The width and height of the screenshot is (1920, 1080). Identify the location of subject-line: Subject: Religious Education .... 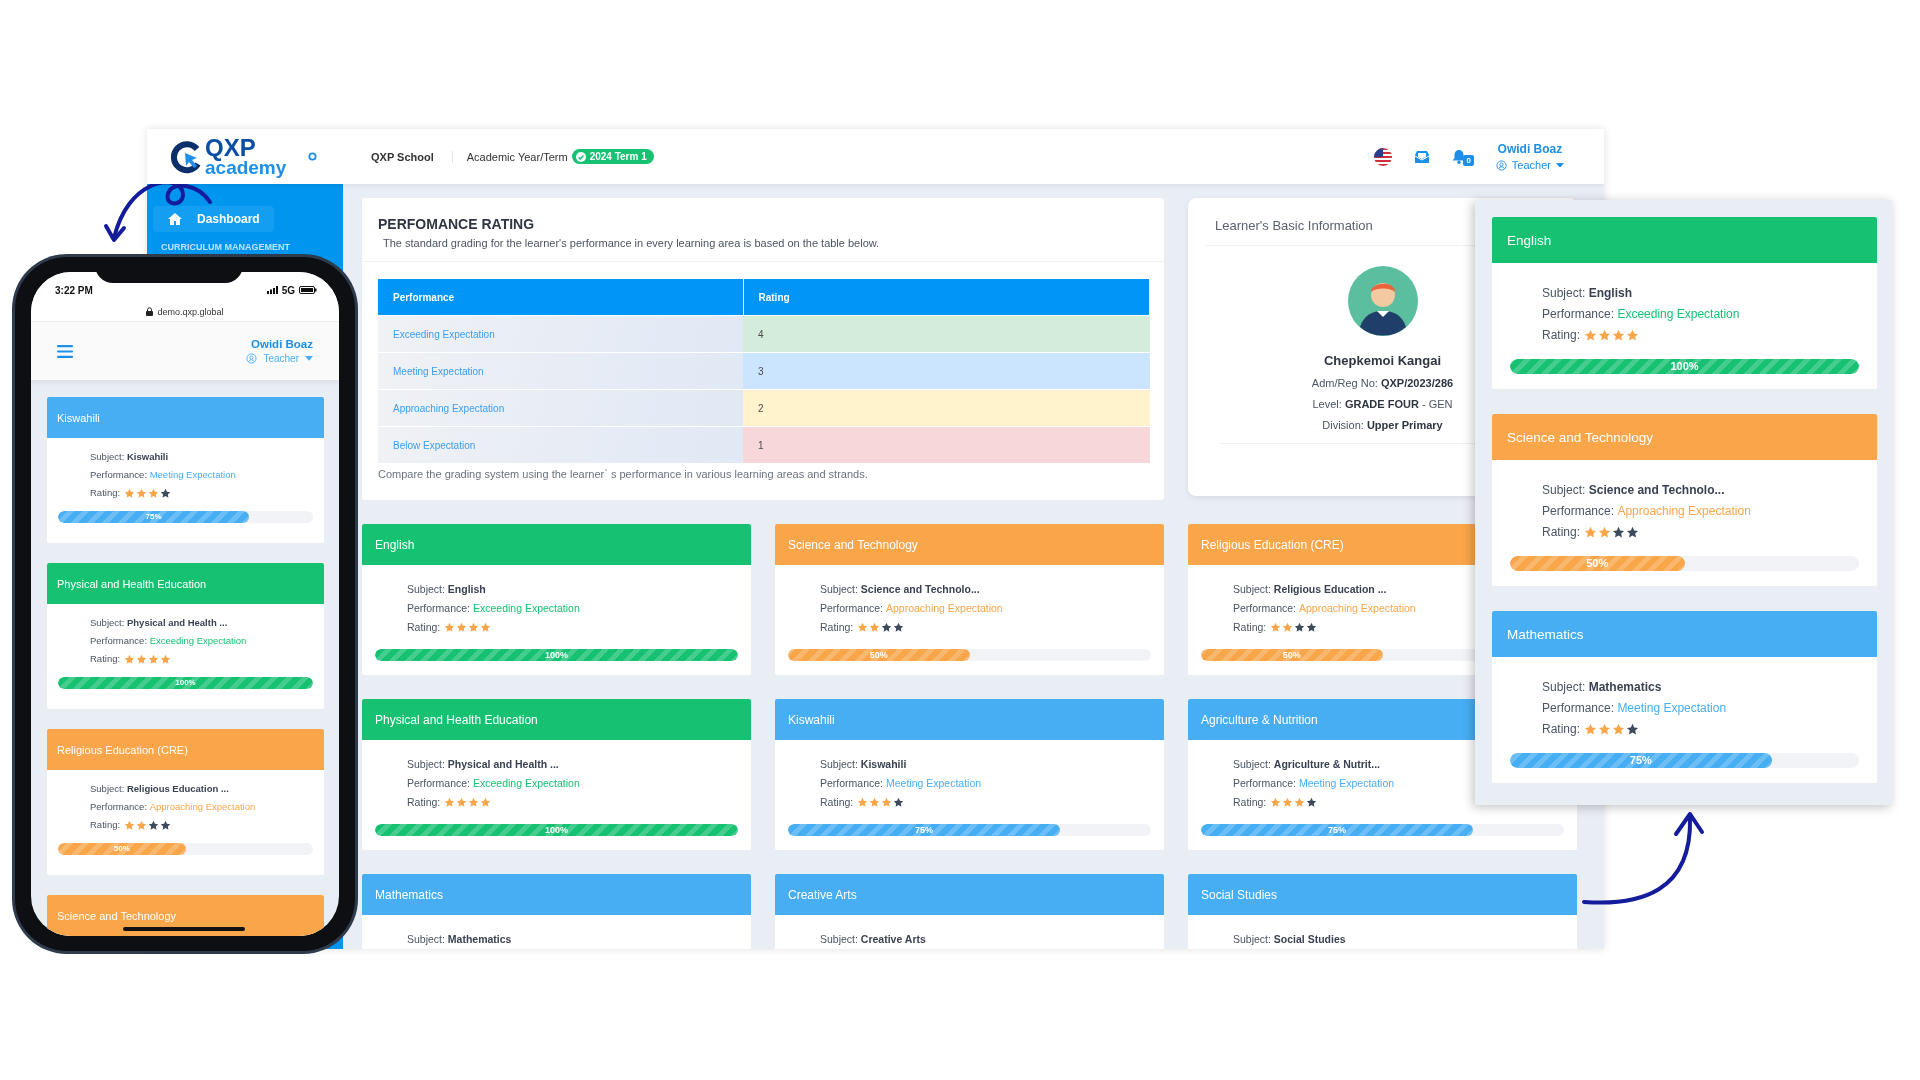
(1310, 589).